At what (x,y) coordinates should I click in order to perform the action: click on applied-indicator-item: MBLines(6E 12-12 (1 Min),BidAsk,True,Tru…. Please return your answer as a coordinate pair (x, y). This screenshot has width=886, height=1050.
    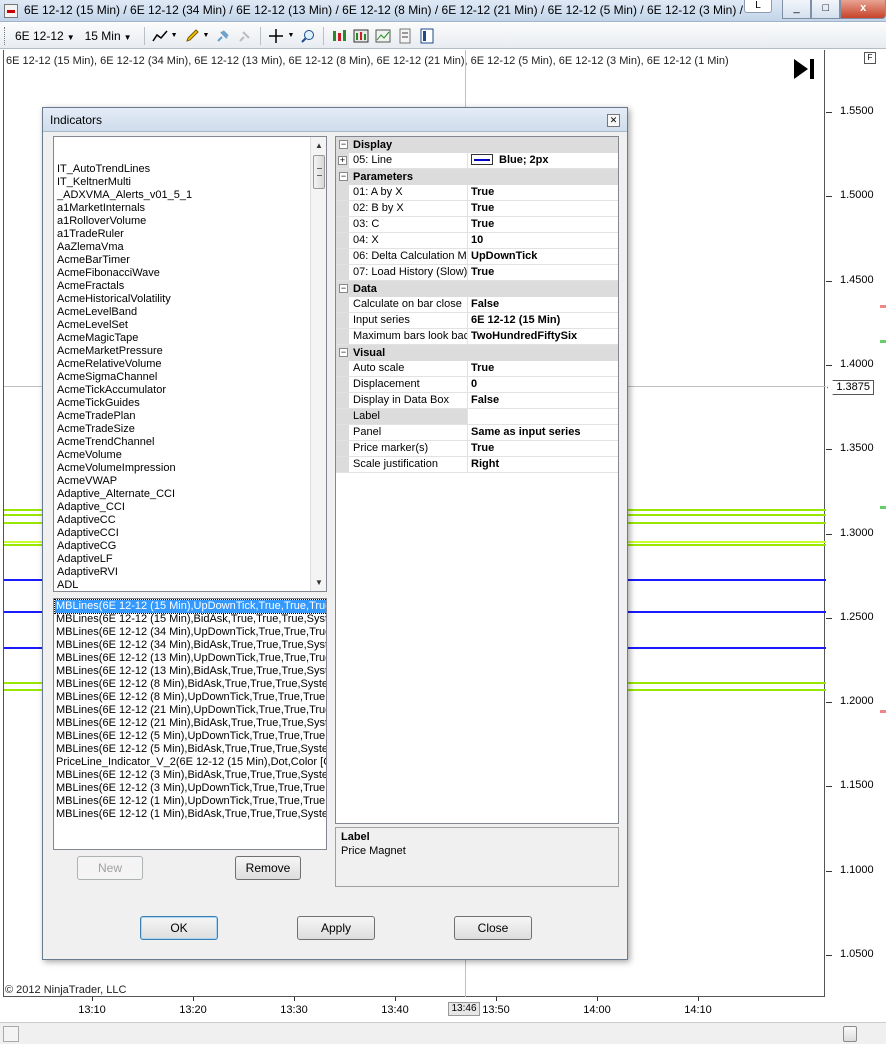
    Looking at the image, I should click on (190, 814).